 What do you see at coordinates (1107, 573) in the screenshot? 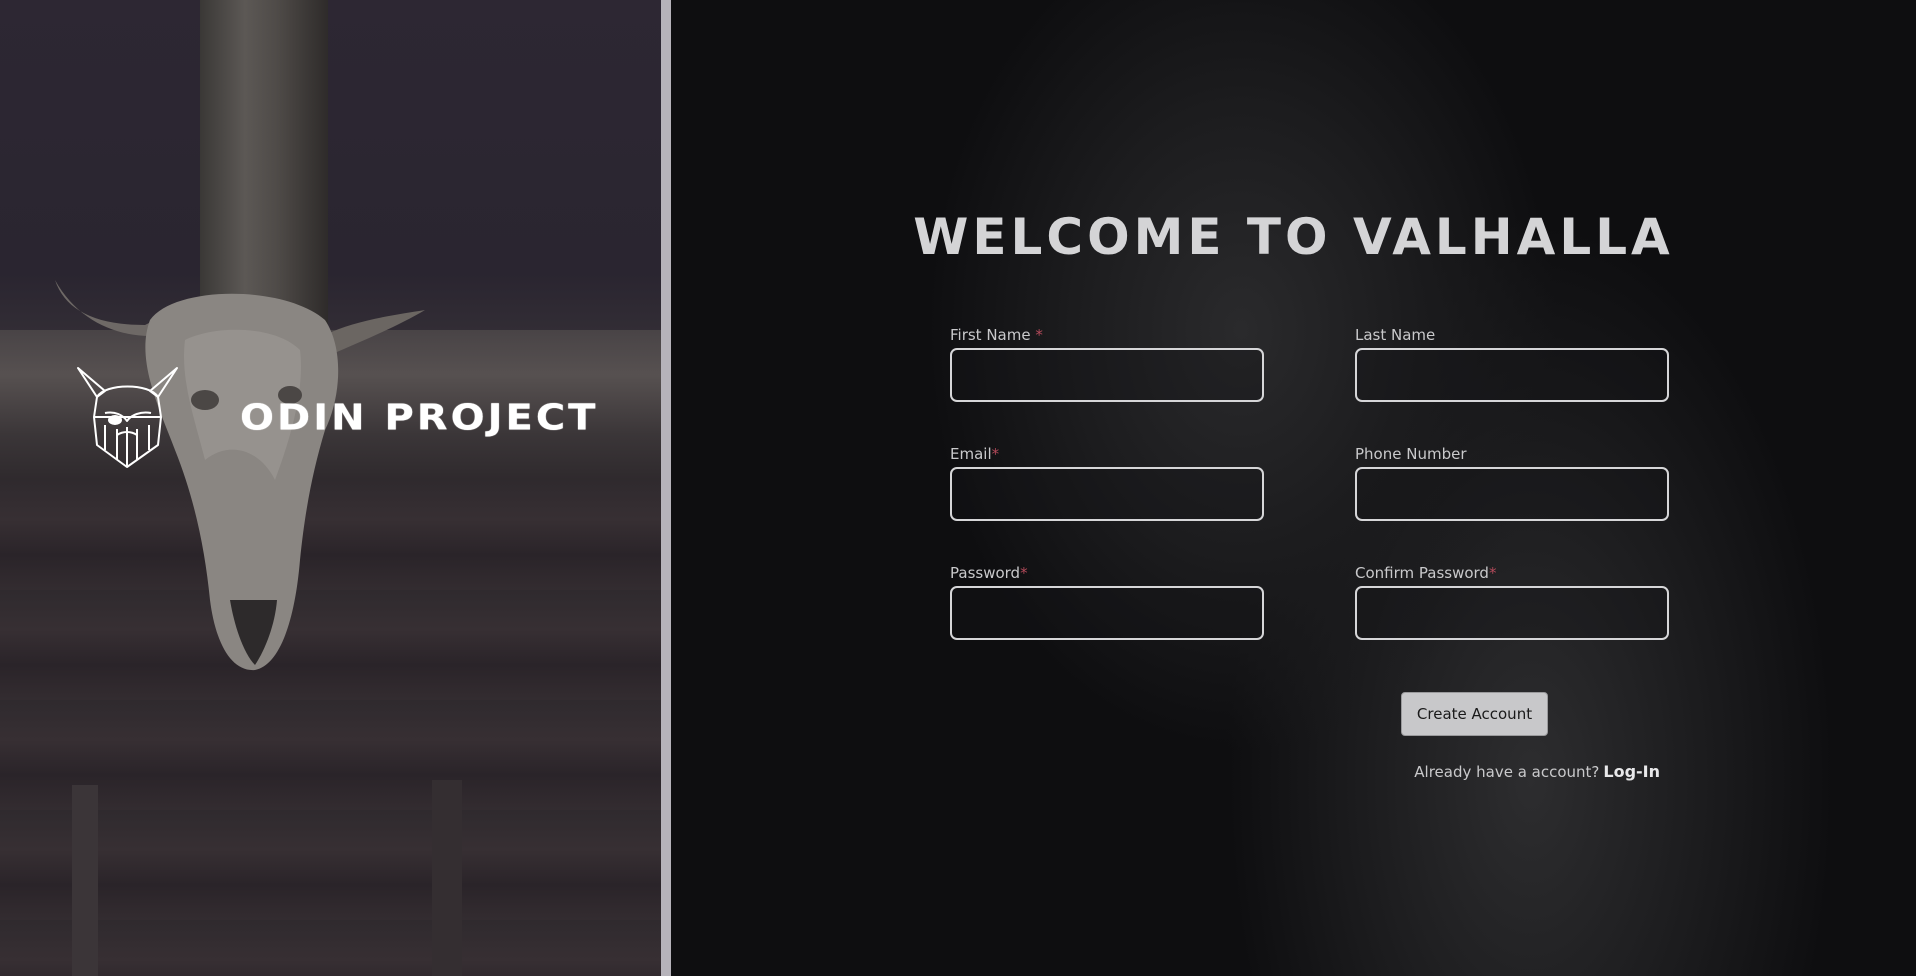
I see `password-label: Password*` at bounding box center [1107, 573].